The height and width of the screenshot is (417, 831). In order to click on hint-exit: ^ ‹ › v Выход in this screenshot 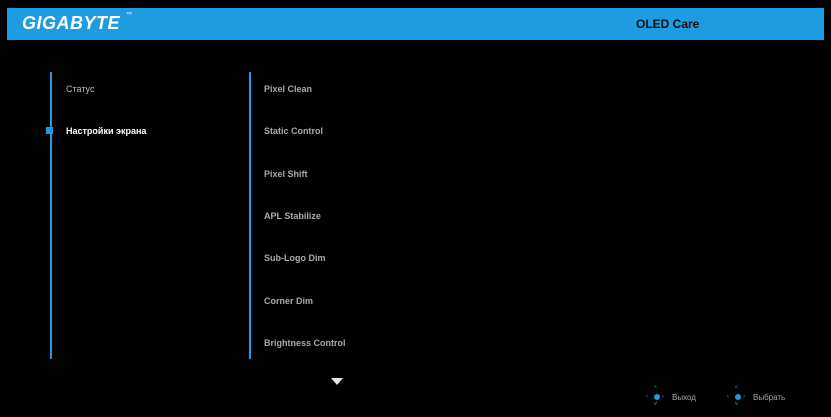, I will do `click(671, 396)`.